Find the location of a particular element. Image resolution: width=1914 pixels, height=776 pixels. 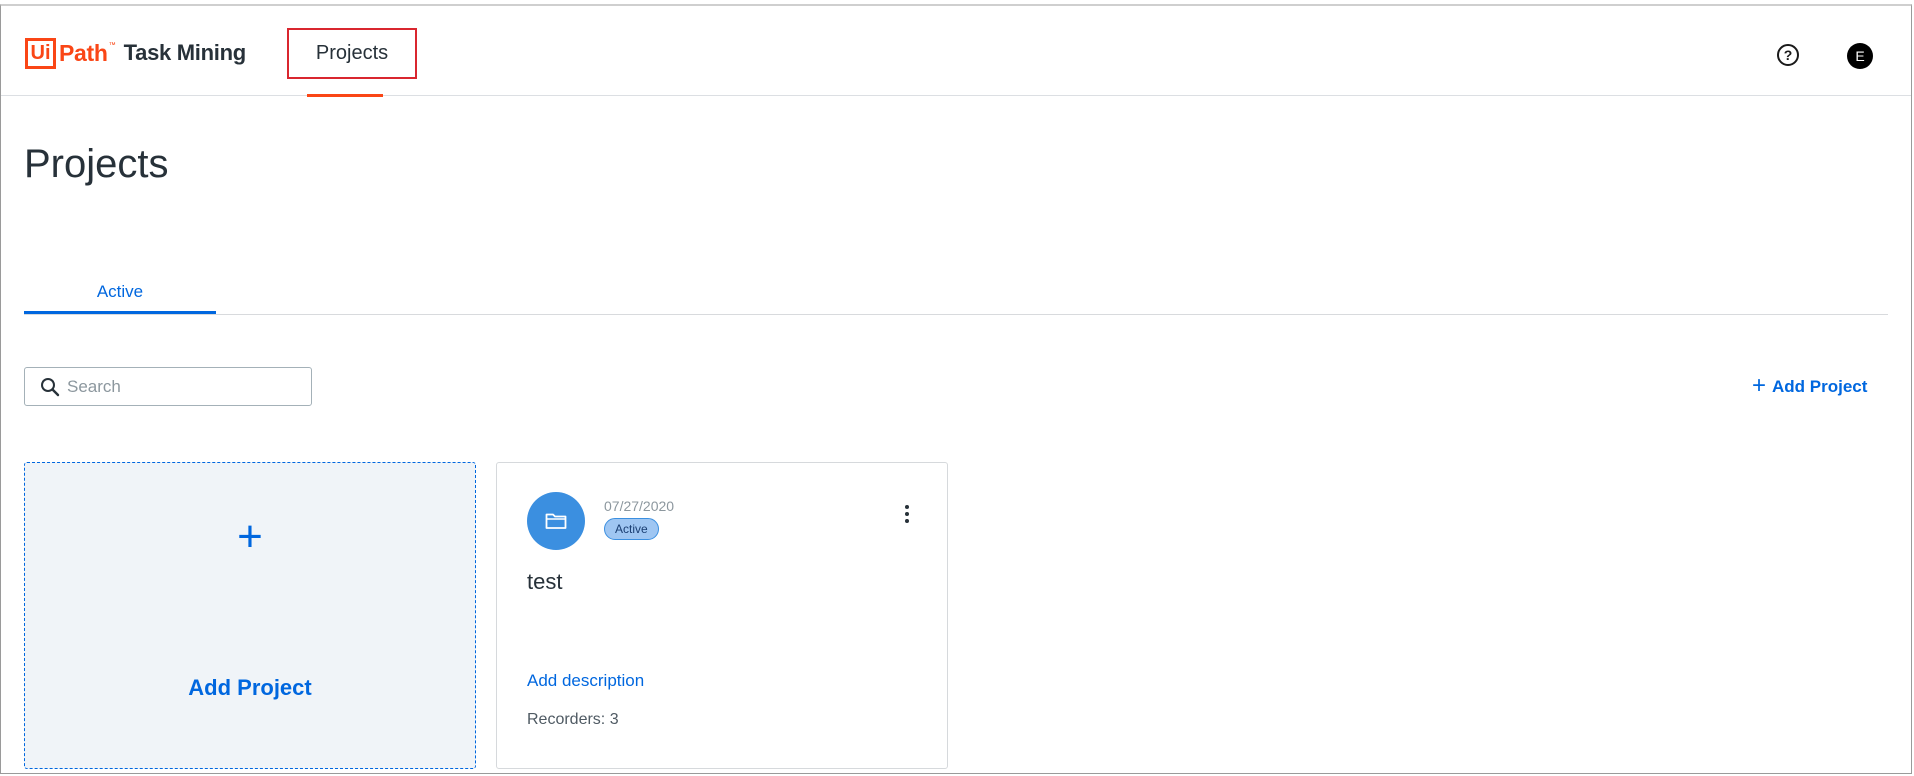

top-header: Ui Path ™ Task Mining Projects ? E is located at coordinates (956, 51).